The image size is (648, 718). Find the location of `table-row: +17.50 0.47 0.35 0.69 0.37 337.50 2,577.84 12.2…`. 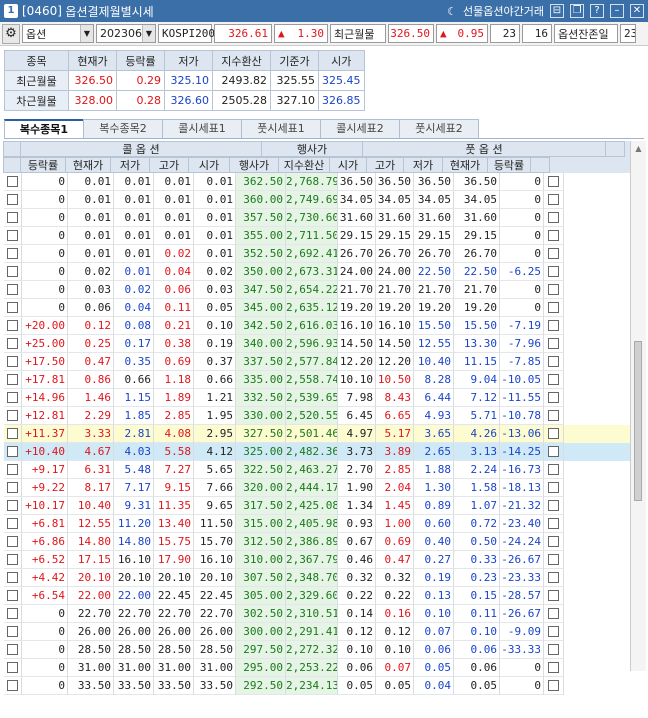

table-row: +17.50 0.47 0.35 0.69 0.37 337.50 2,577.84 12.2… is located at coordinates (324, 362).